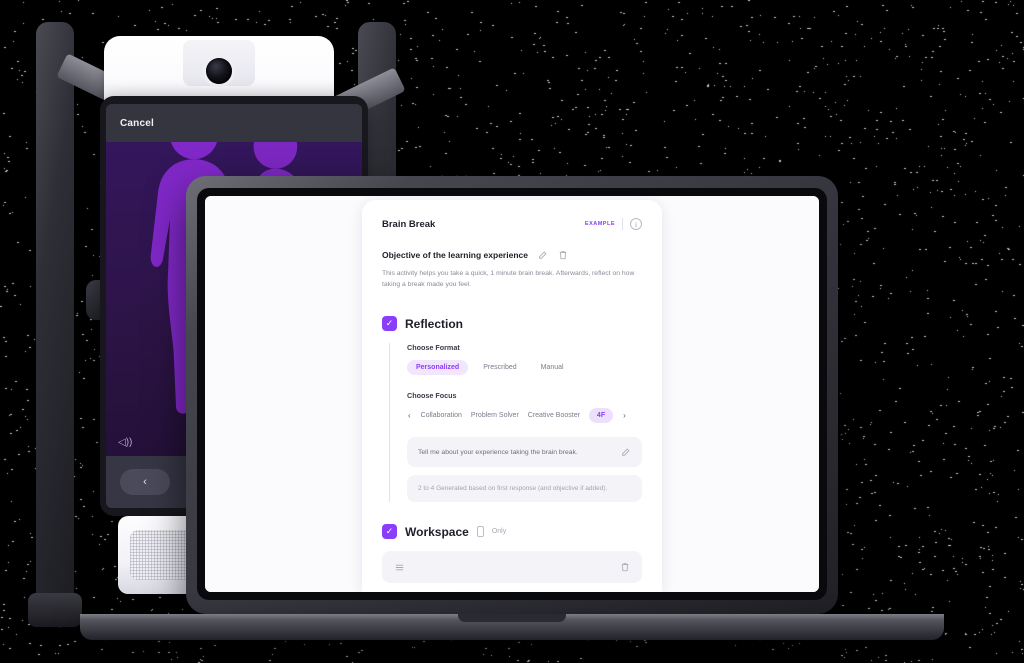  Describe the element at coordinates (219, 71) in the screenshot. I see `camera-lens-icon` at that location.